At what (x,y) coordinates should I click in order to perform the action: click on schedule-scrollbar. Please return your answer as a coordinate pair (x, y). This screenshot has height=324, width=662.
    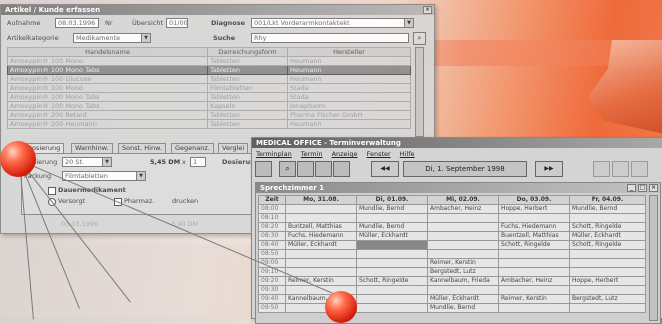
    Looking at the image, I should click on (653, 258).